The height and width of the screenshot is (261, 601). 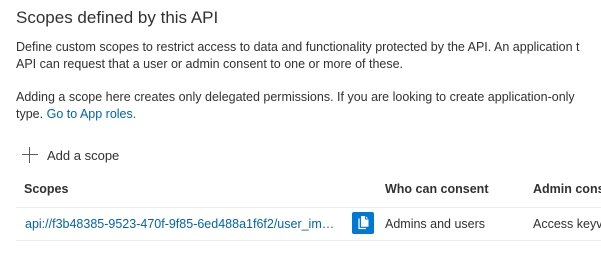 I want to click on plus-icon, so click(x=30, y=155).